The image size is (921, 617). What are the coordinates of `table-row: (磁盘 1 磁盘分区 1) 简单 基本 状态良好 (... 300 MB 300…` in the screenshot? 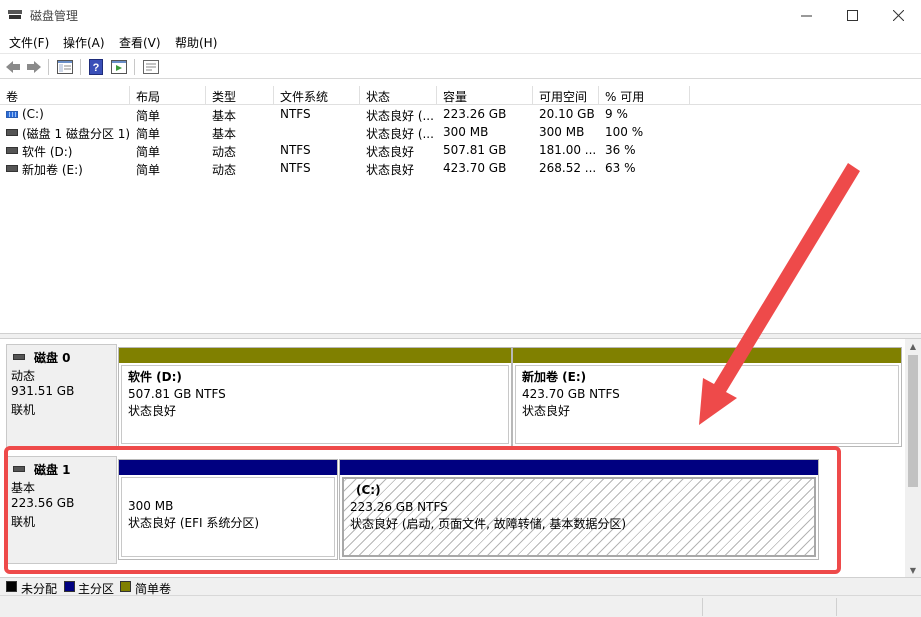 It's located at (460, 133).